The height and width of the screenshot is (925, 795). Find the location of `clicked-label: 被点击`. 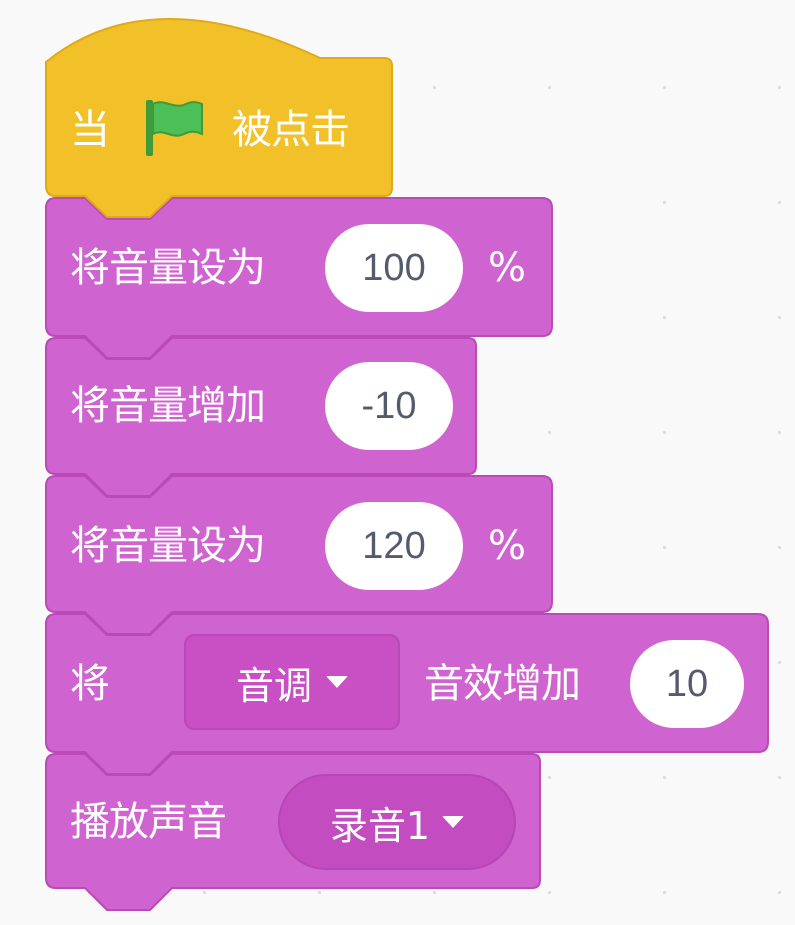

clicked-label: 被点击 is located at coordinates (291, 130).